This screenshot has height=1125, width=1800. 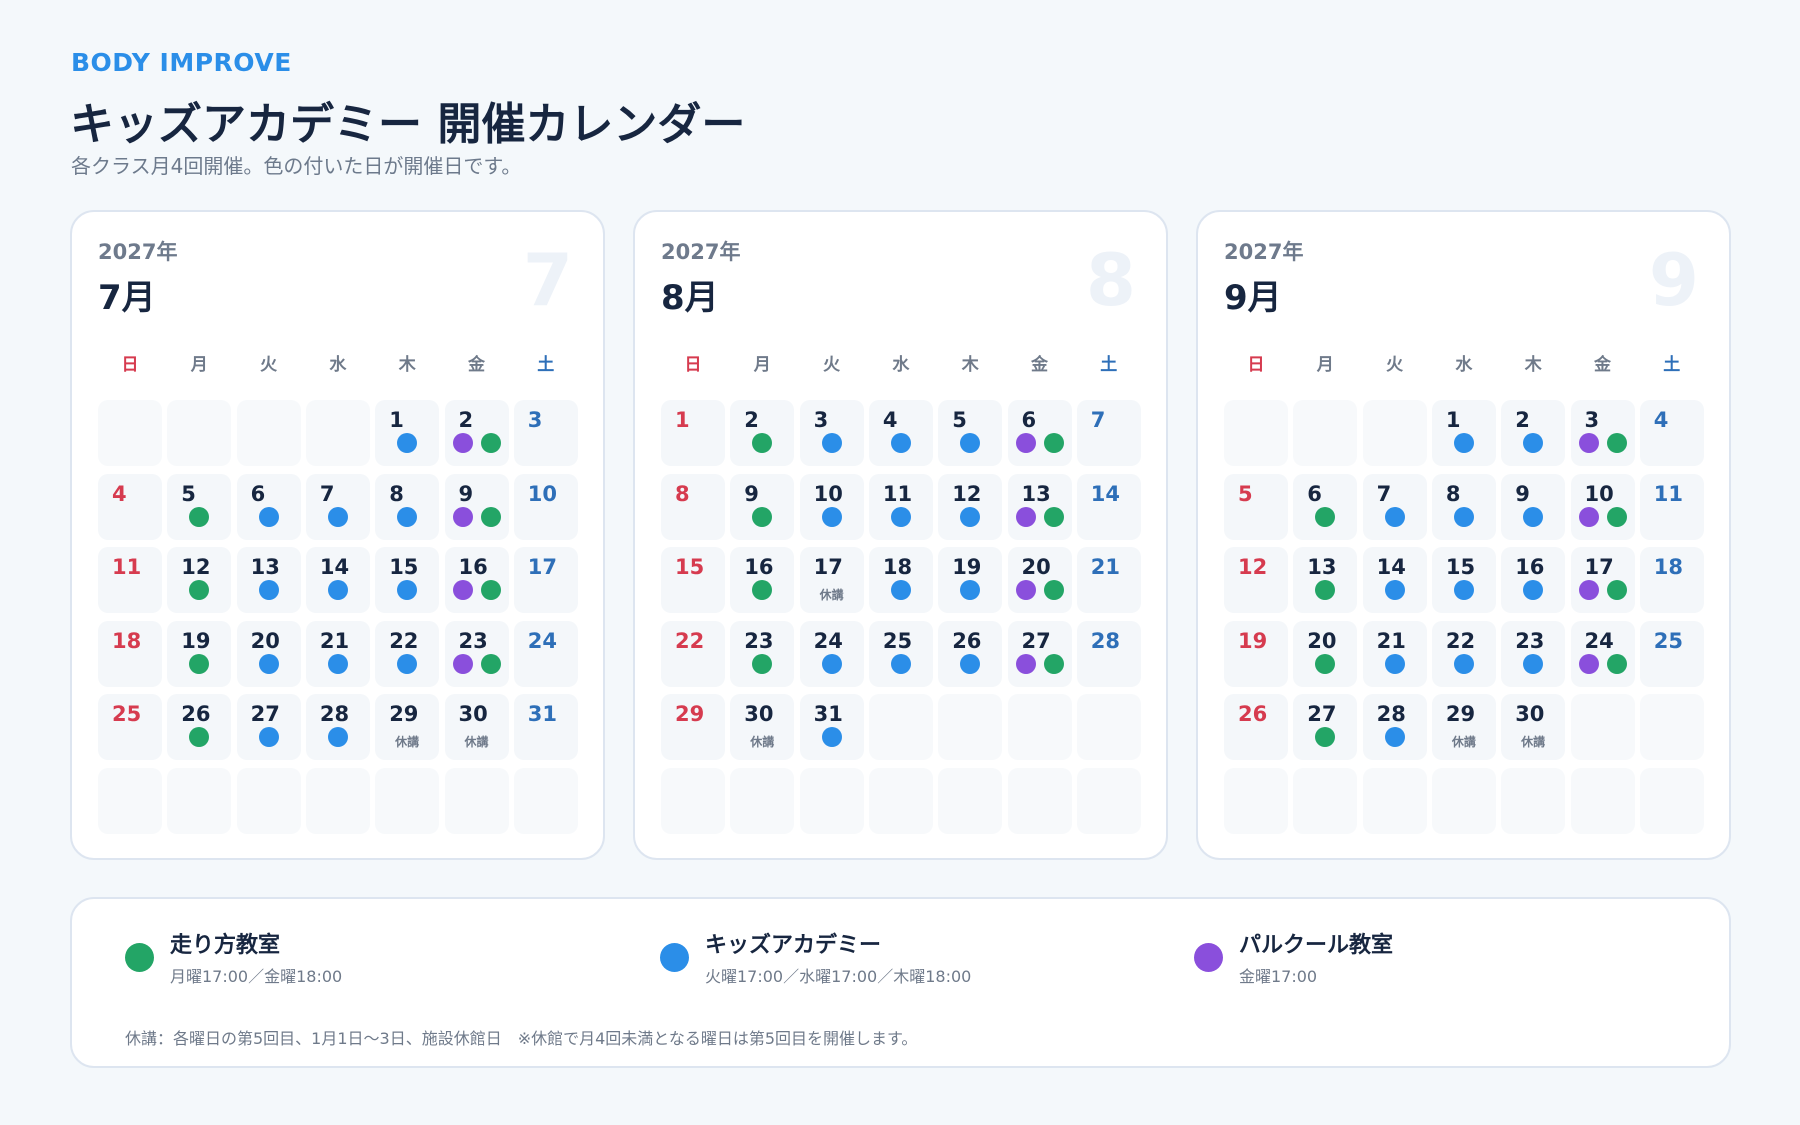 What do you see at coordinates (545, 506) in the screenshot?
I see `day-cell: 10` at bounding box center [545, 506].